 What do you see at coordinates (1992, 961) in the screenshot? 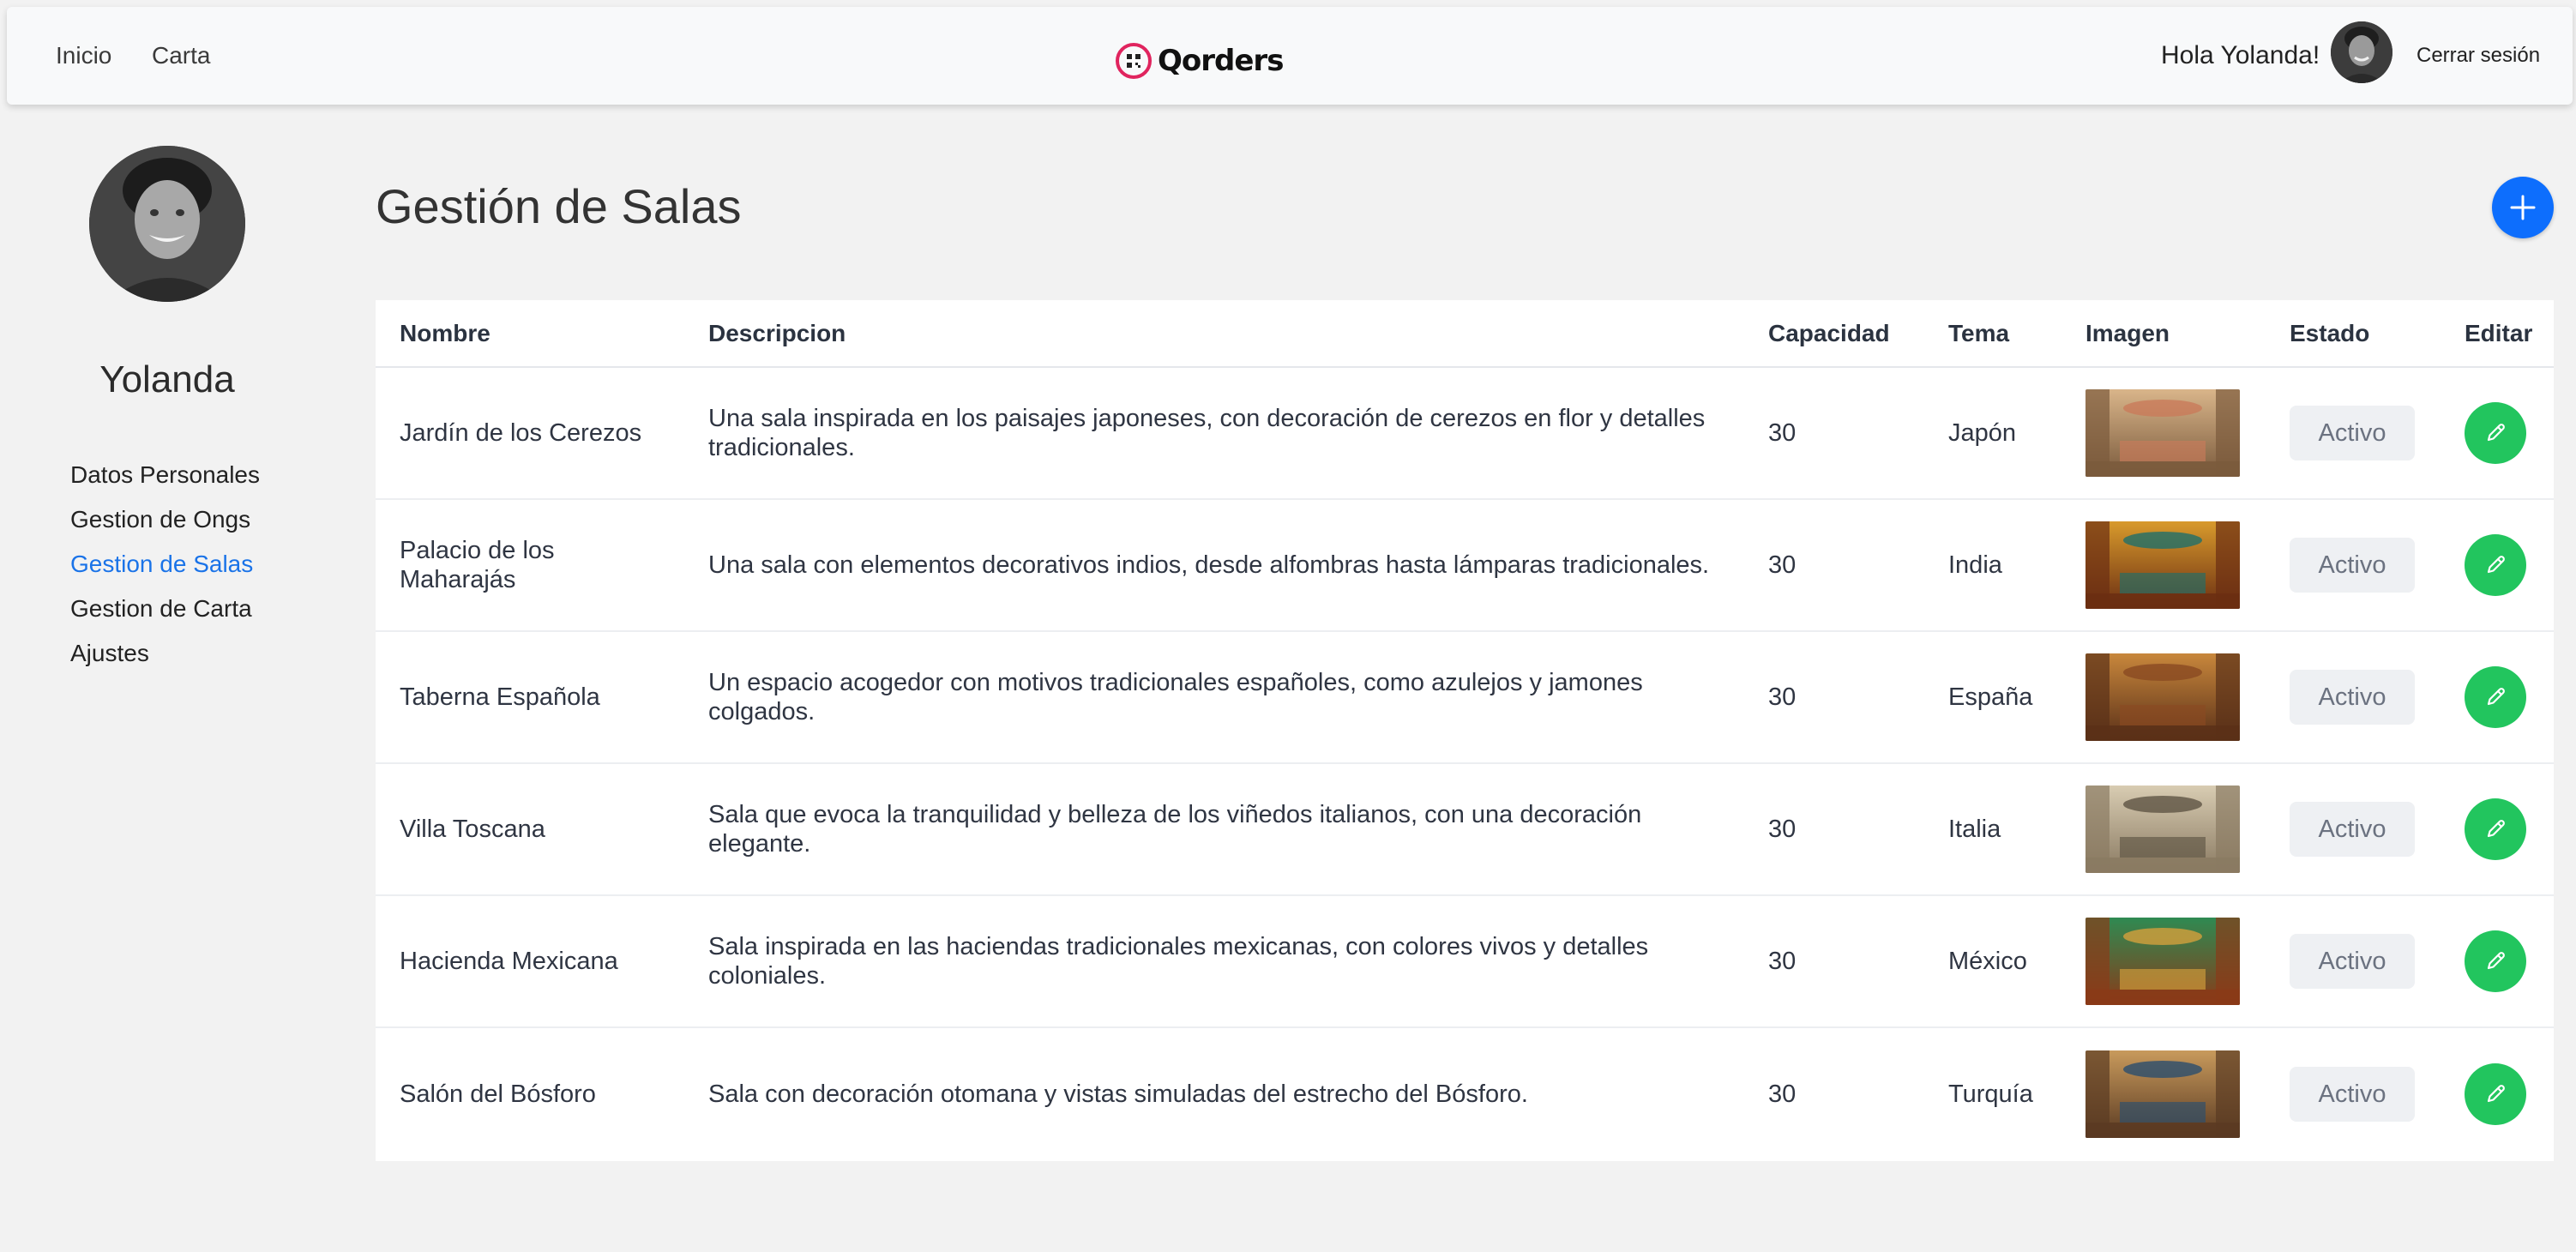
I see `room-theme: México` at bounding box center [1992, 961].